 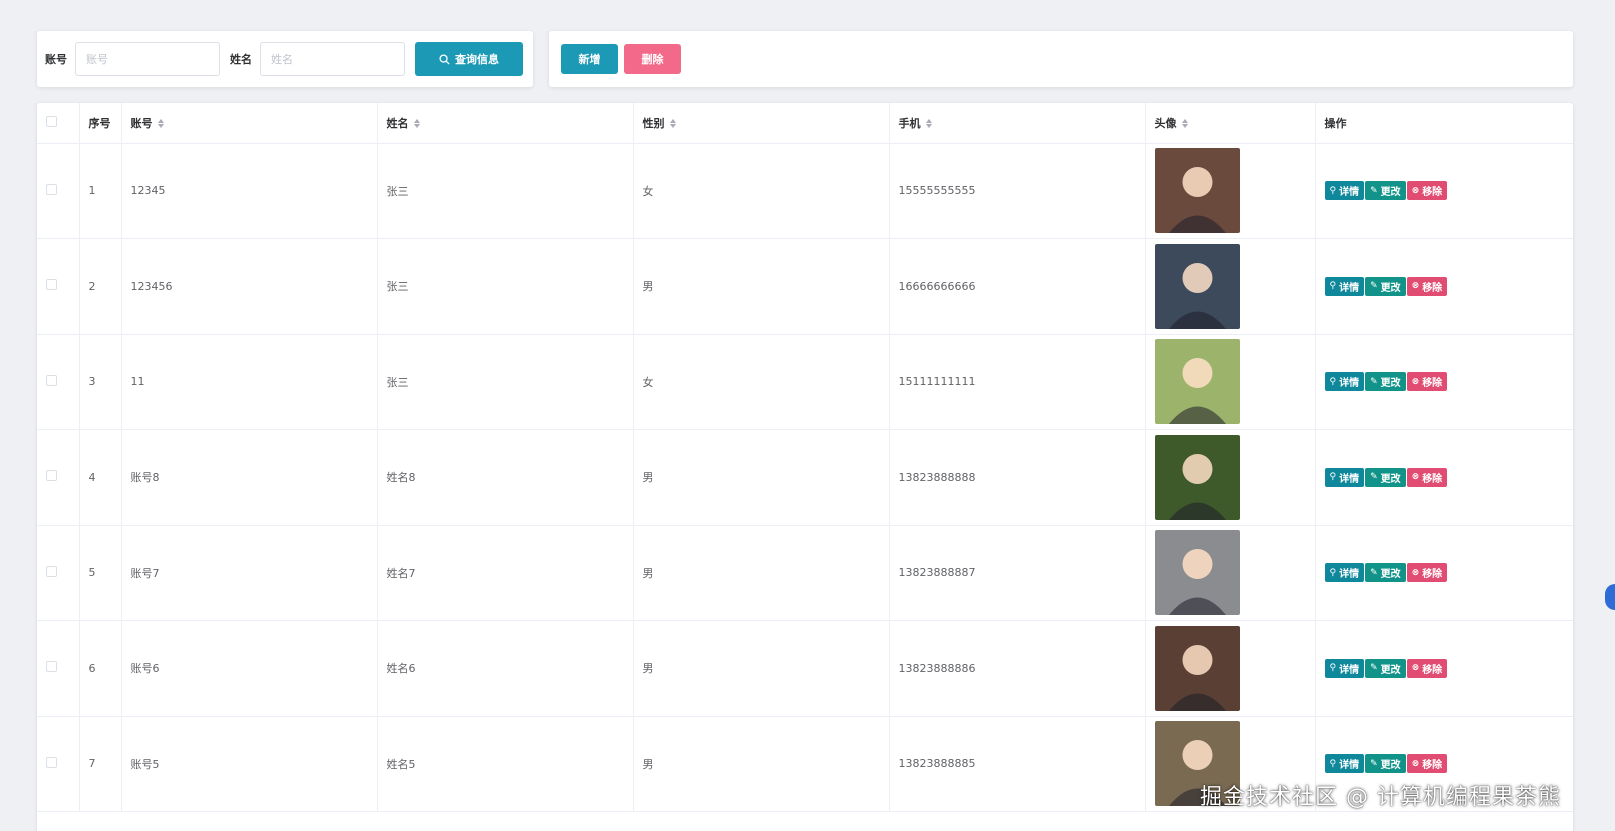 I want to click on add-button: 新增, so click(x=589, y=59).